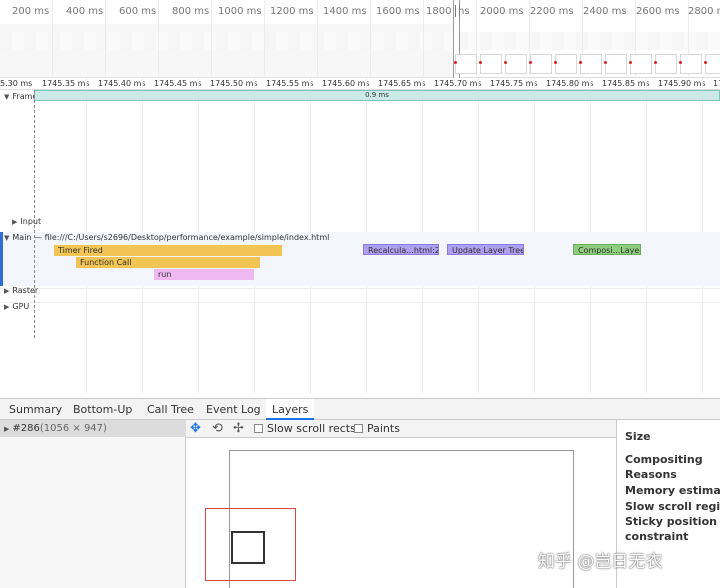  What do you see at coordinates (217, 428) in the screenshot?
I see `rotate-icon: ⟲` at bounding box center [217, 428].